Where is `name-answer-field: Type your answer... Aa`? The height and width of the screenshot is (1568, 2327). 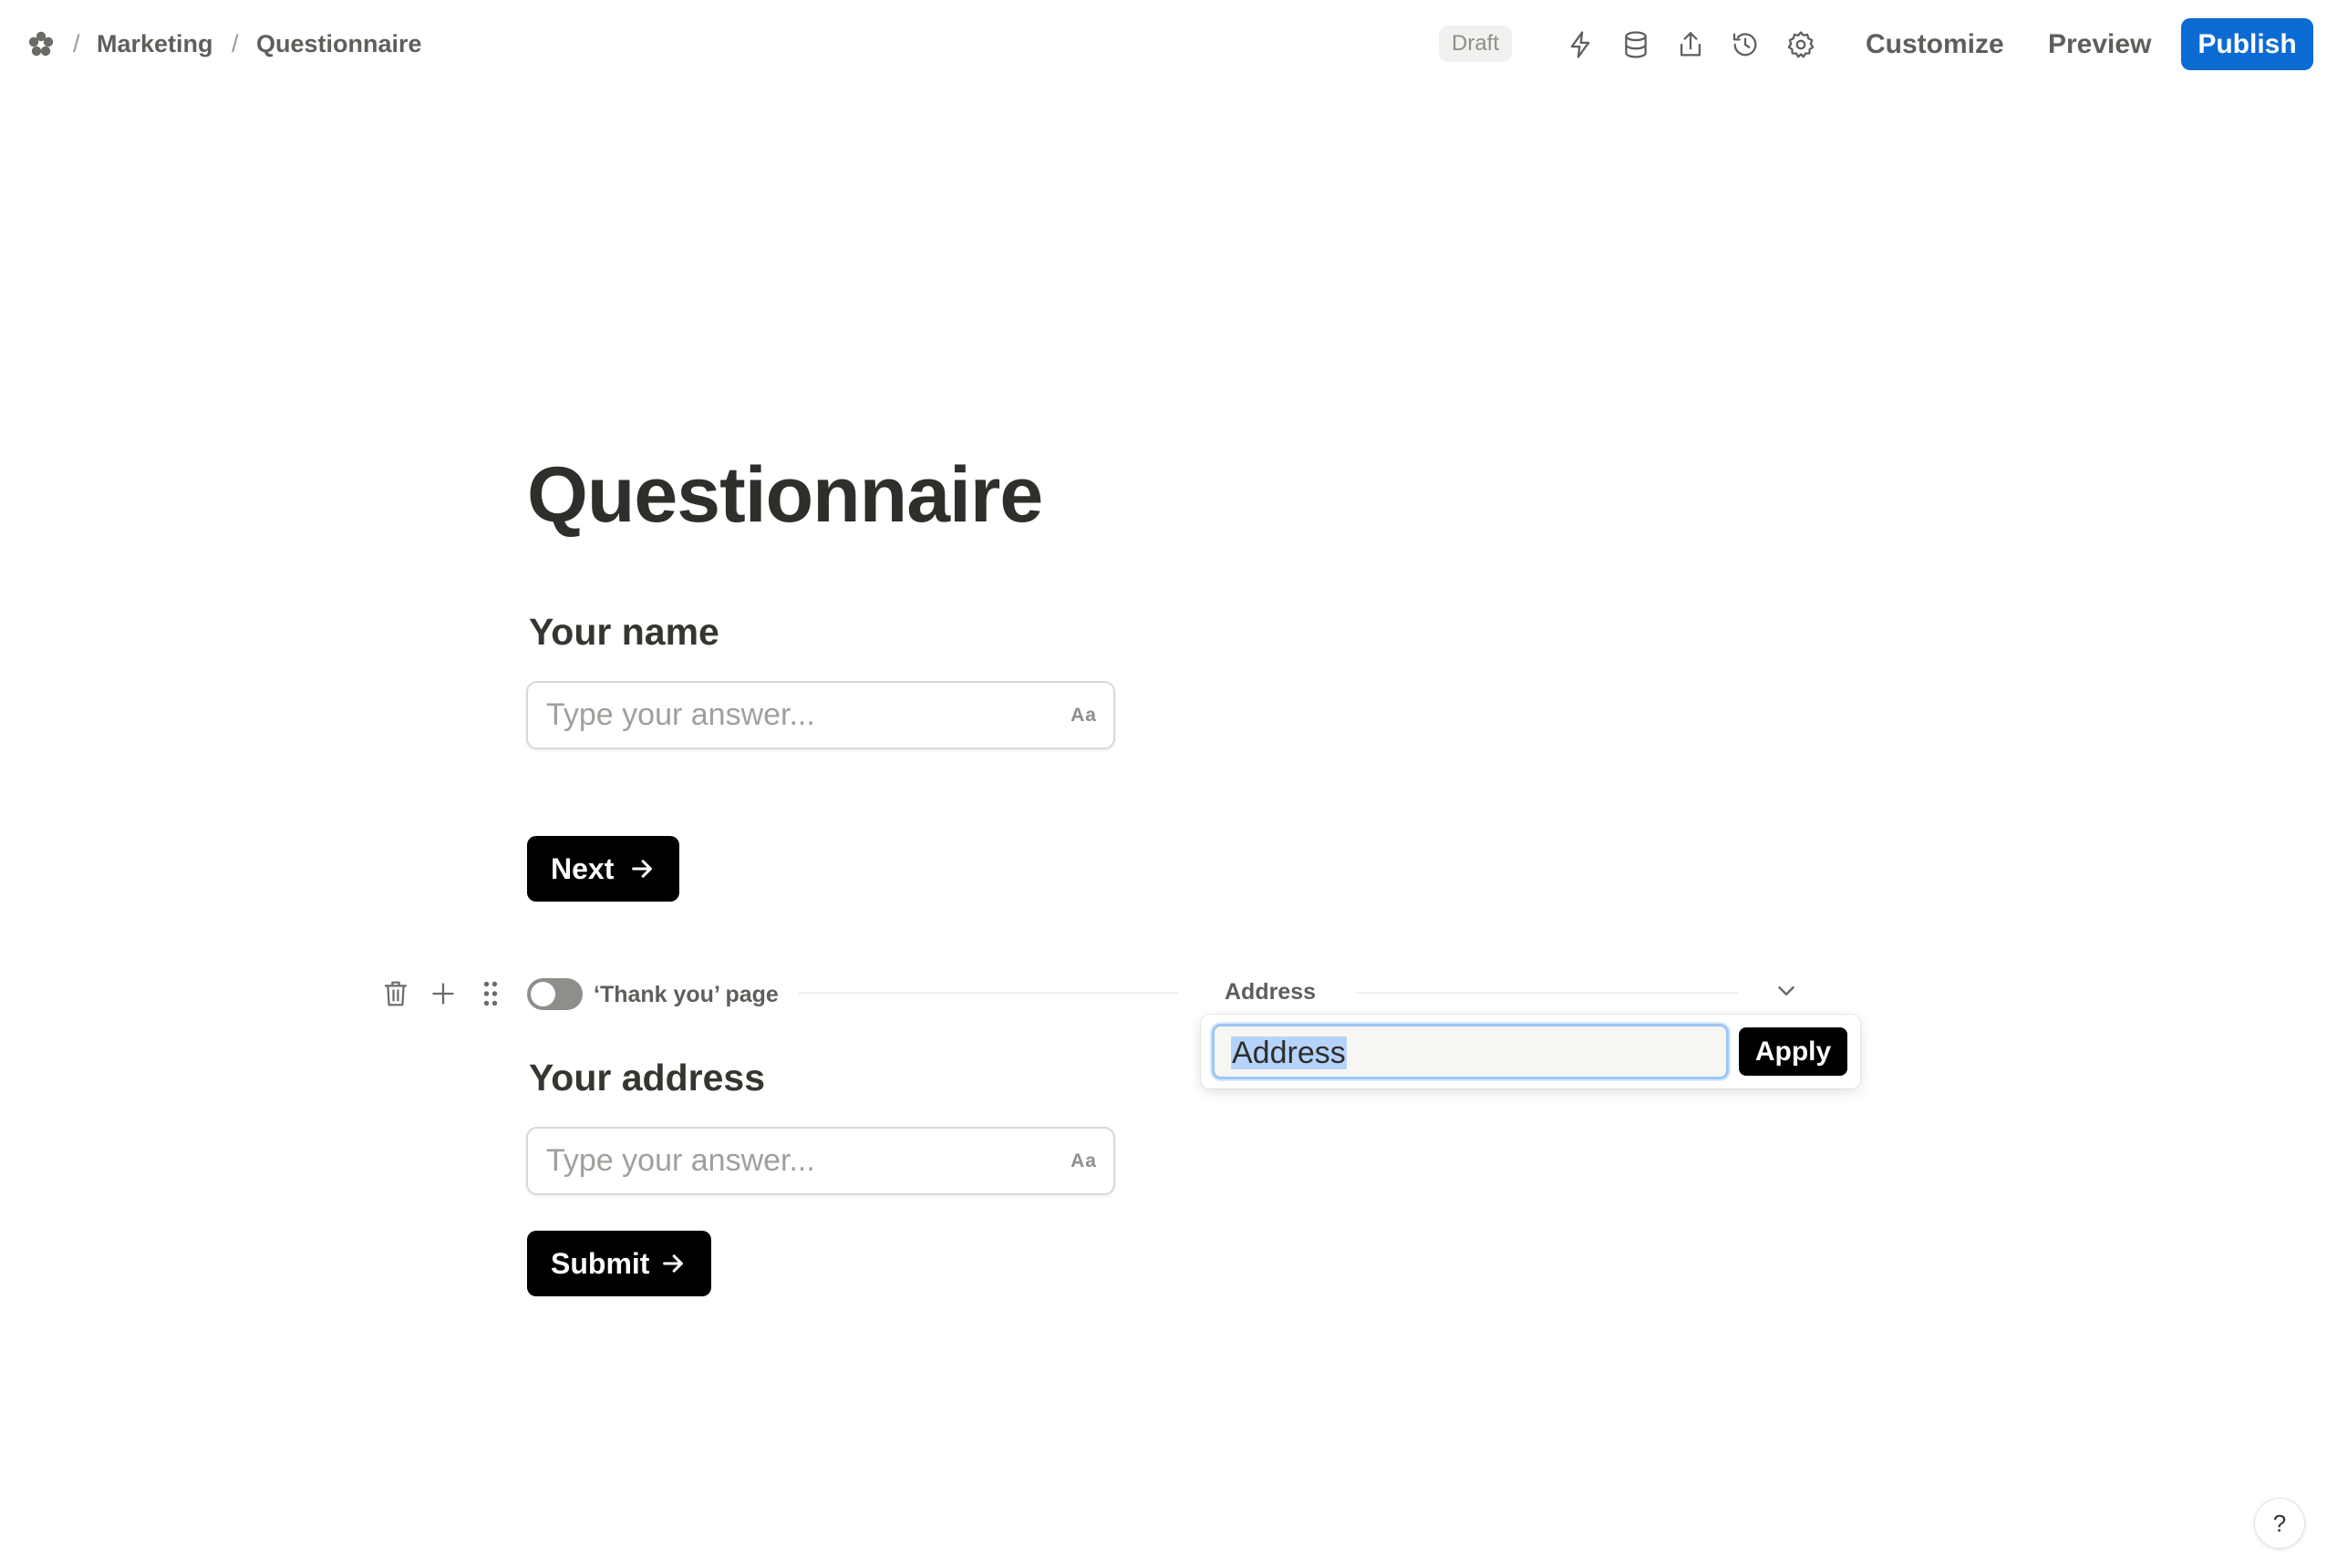
name-answer-field: Type your answer... Aa is located at coordinates (820, 715).